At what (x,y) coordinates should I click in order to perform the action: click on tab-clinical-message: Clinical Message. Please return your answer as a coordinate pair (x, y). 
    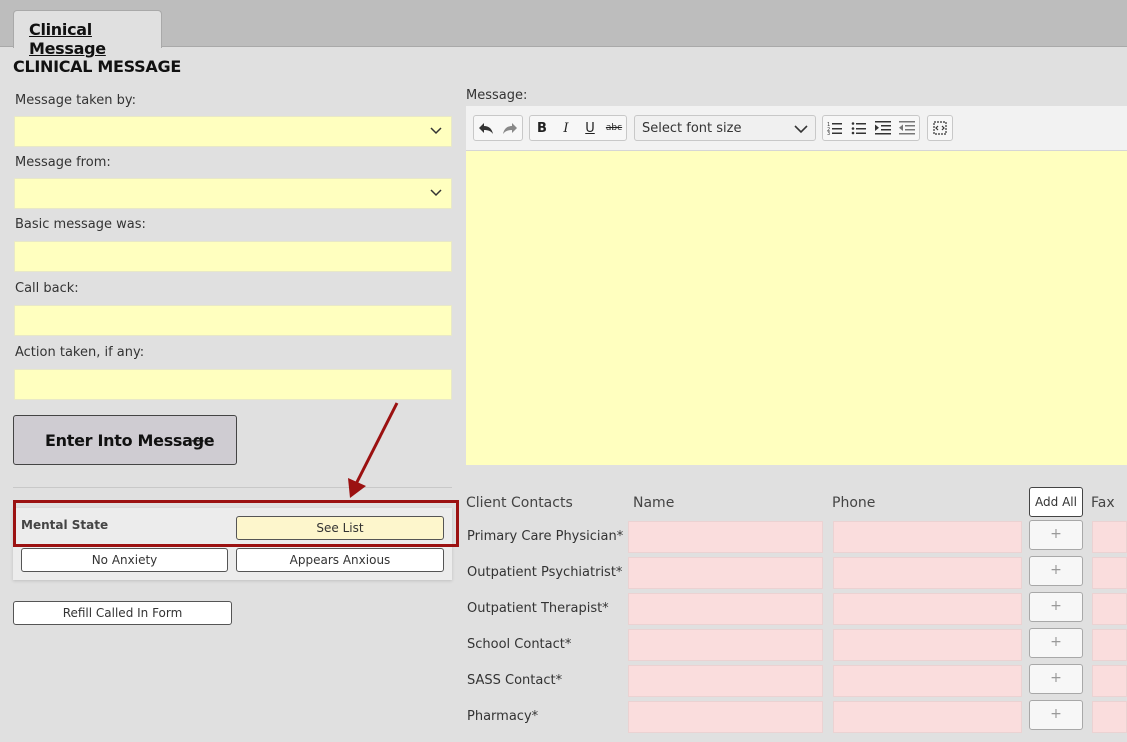
    Looking at the image, I should click on (87, 34).